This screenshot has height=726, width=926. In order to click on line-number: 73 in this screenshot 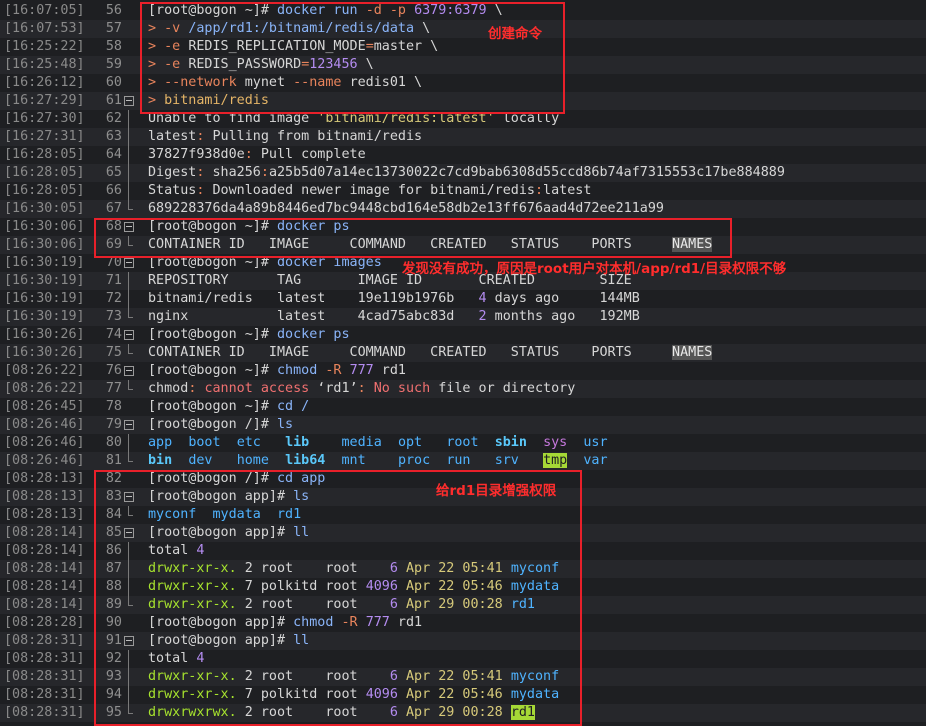, I will do `click(113, 316)`.